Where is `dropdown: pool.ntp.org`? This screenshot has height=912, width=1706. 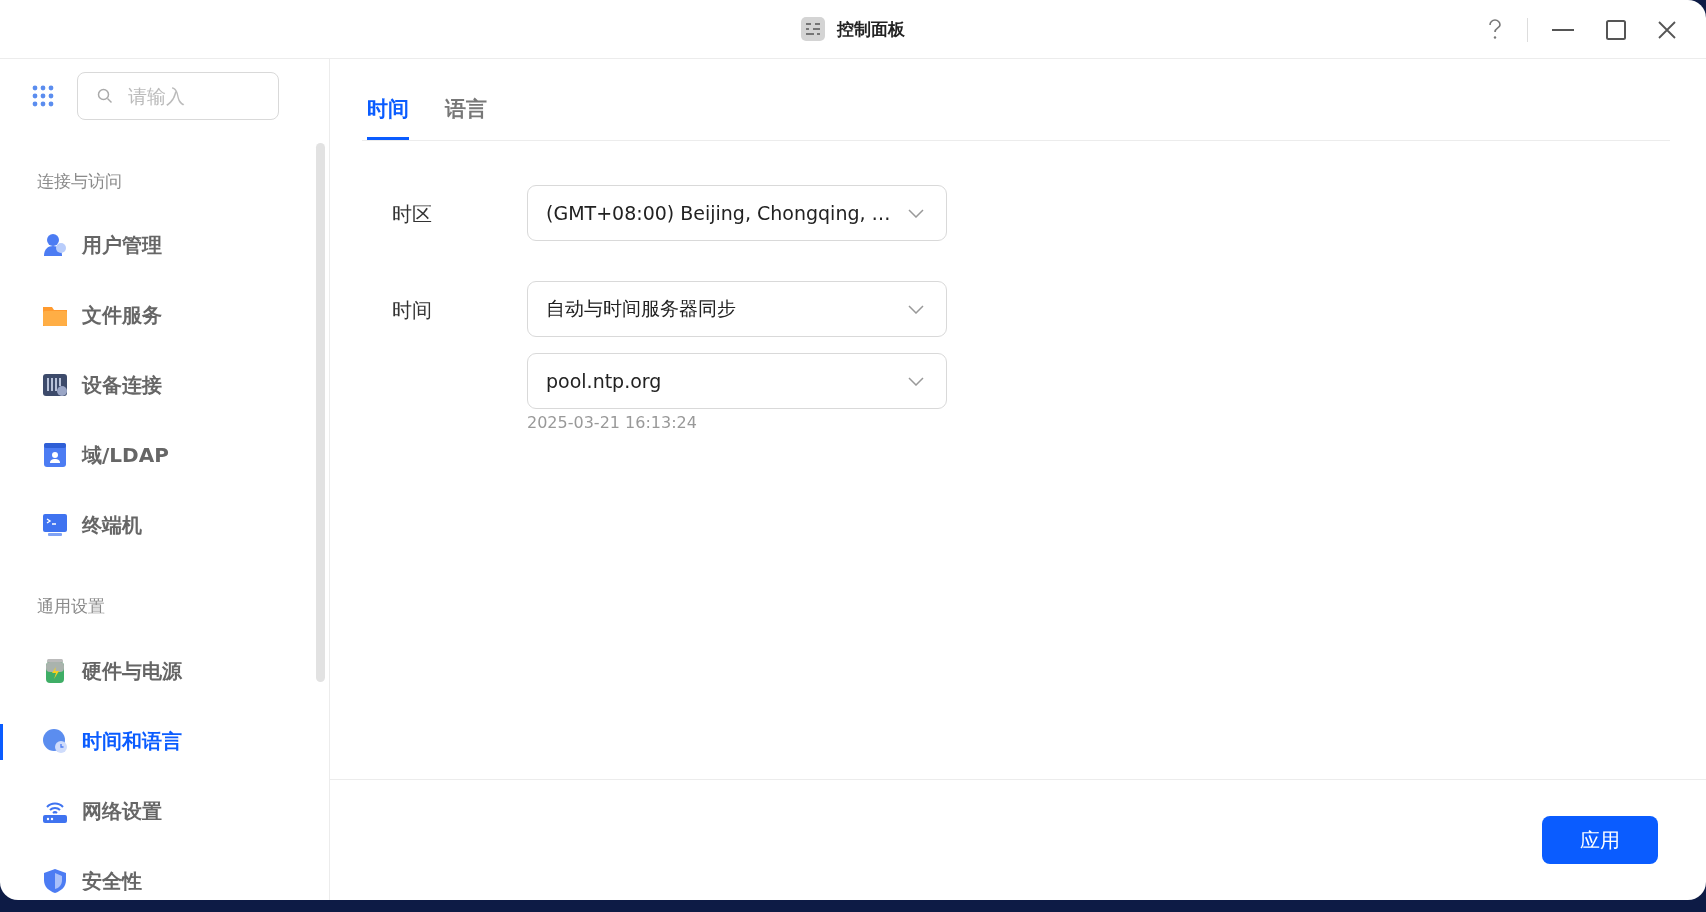 dropdown: pool.ntp.org is located at coordinates (737, 381).